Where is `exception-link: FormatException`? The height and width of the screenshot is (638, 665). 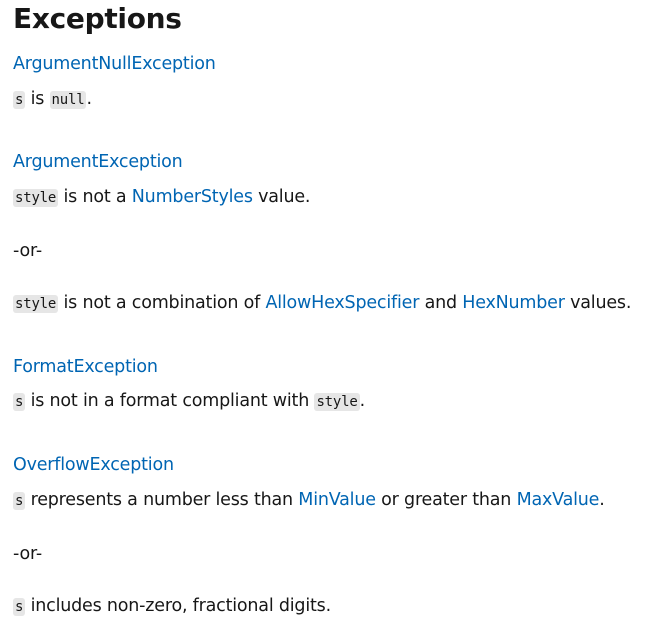 exception-link: FormatException is located at coordinates (85, 367).